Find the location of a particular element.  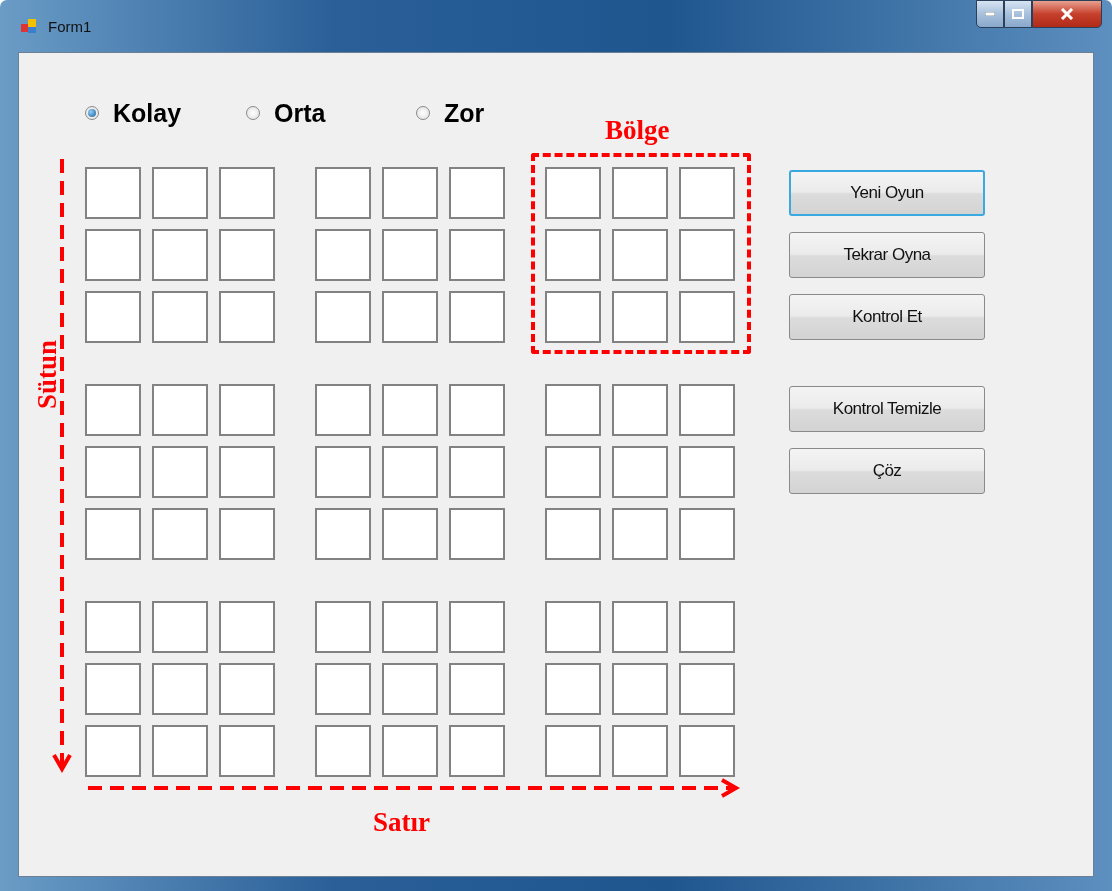

close-button is located at coordinates (1067, 14).